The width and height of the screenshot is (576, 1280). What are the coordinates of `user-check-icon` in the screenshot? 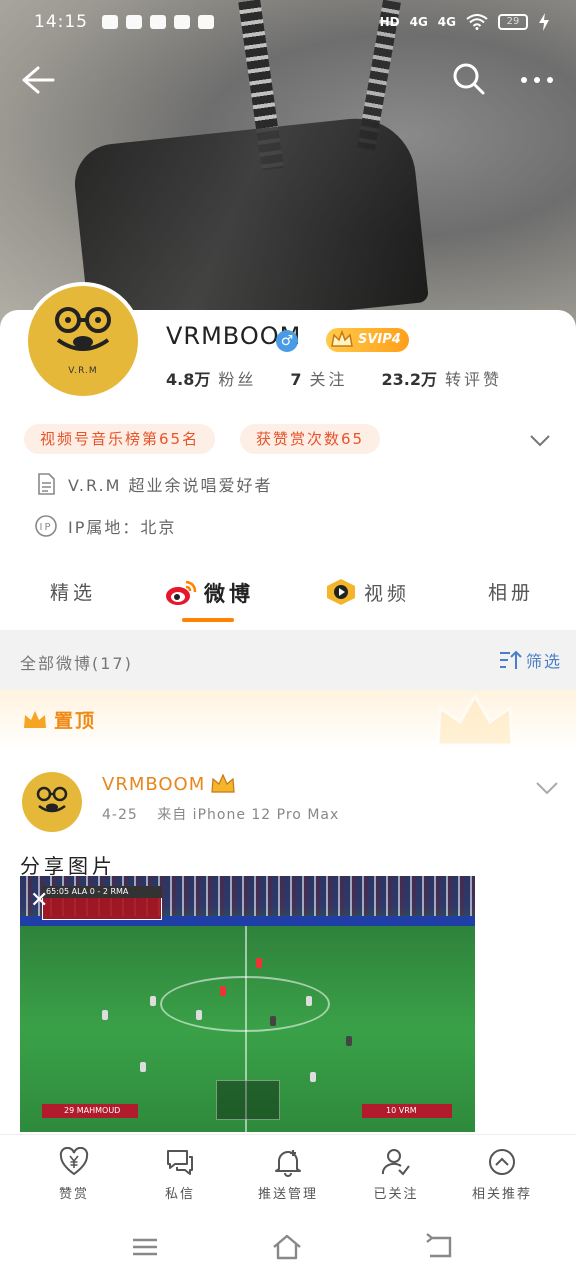 It's located at (395, 1162).